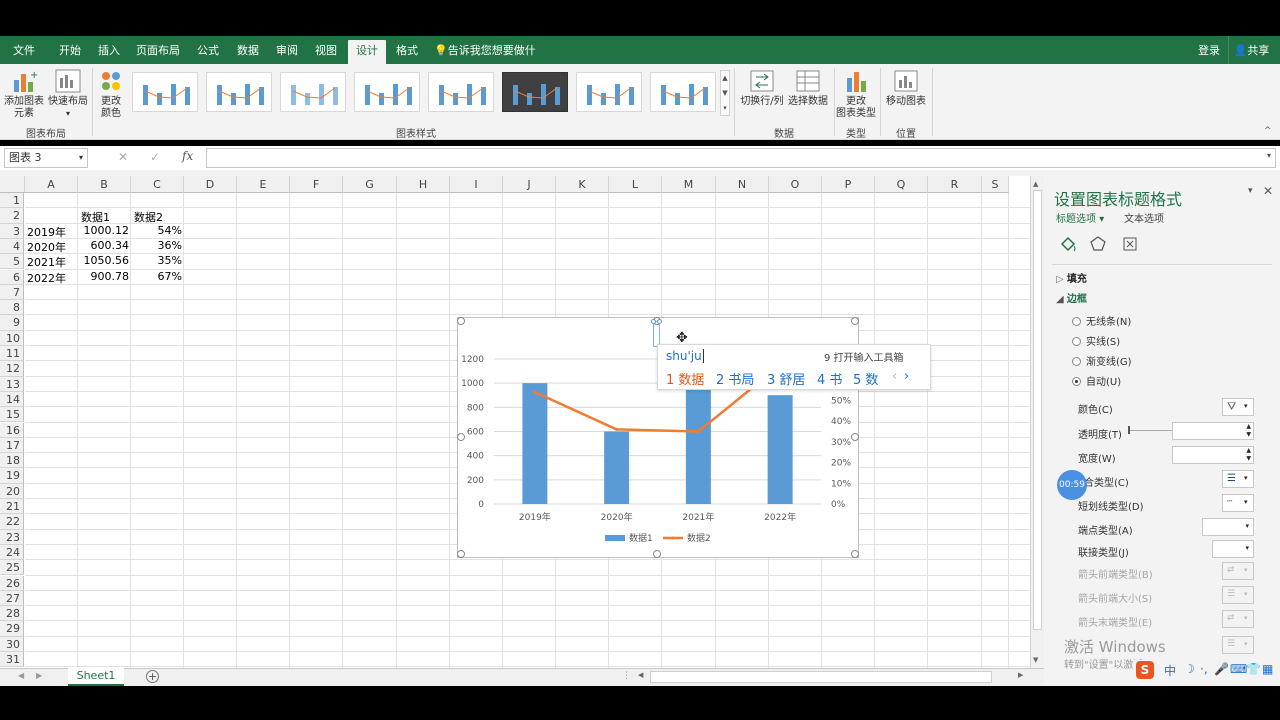  Describe the element at coordinates (653, 321) in the screenshot. I see `title-handle` at that location.